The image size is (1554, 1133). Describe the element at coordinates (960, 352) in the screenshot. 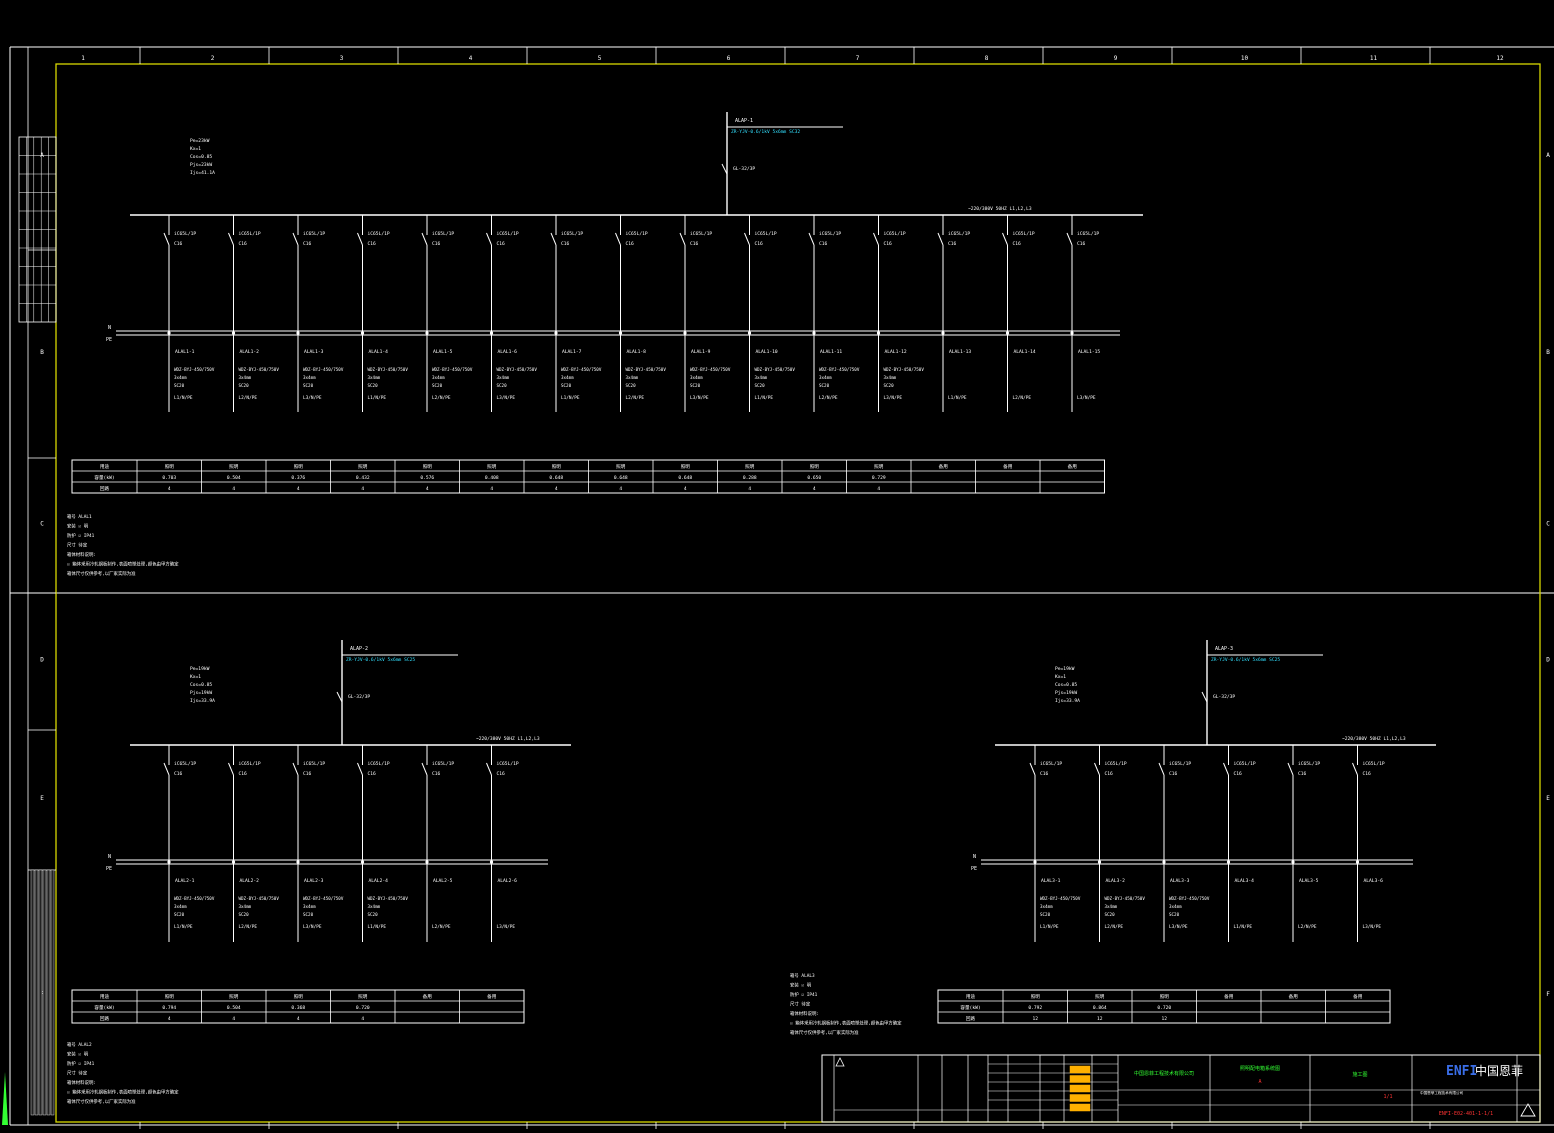

I see `circuit-name: ALAL1-13` at that location.